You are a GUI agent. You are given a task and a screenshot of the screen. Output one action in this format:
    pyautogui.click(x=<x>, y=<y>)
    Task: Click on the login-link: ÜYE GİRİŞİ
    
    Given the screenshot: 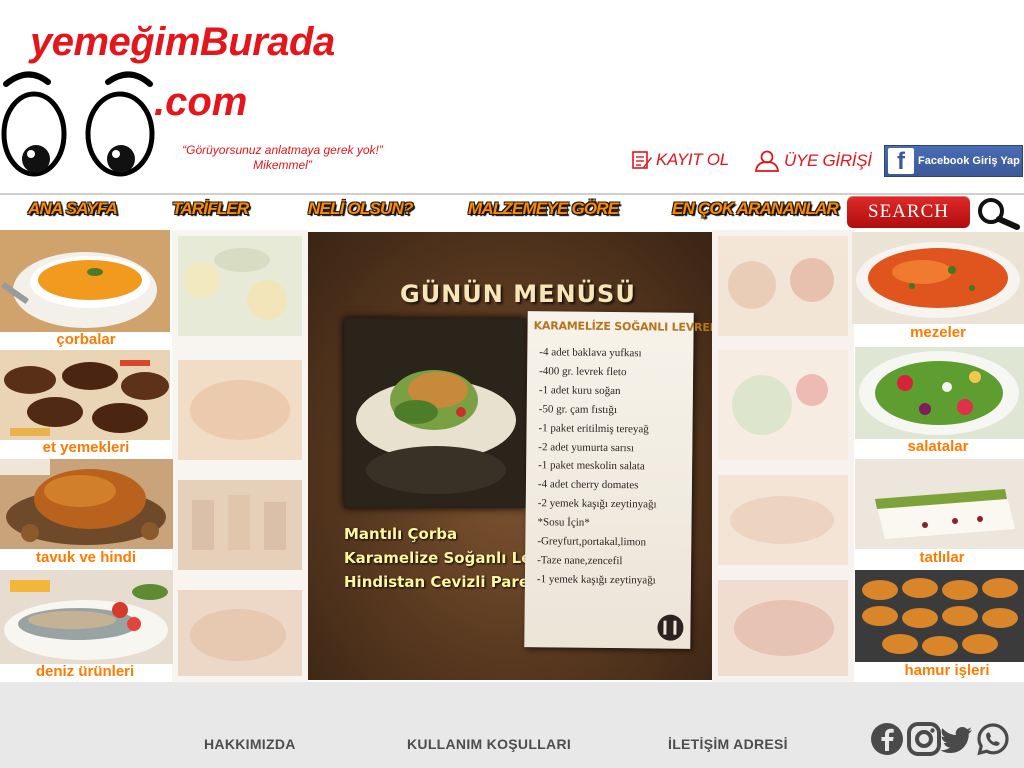 What is the action you would take?
    pyautogui.click(x=813, y=161)
    